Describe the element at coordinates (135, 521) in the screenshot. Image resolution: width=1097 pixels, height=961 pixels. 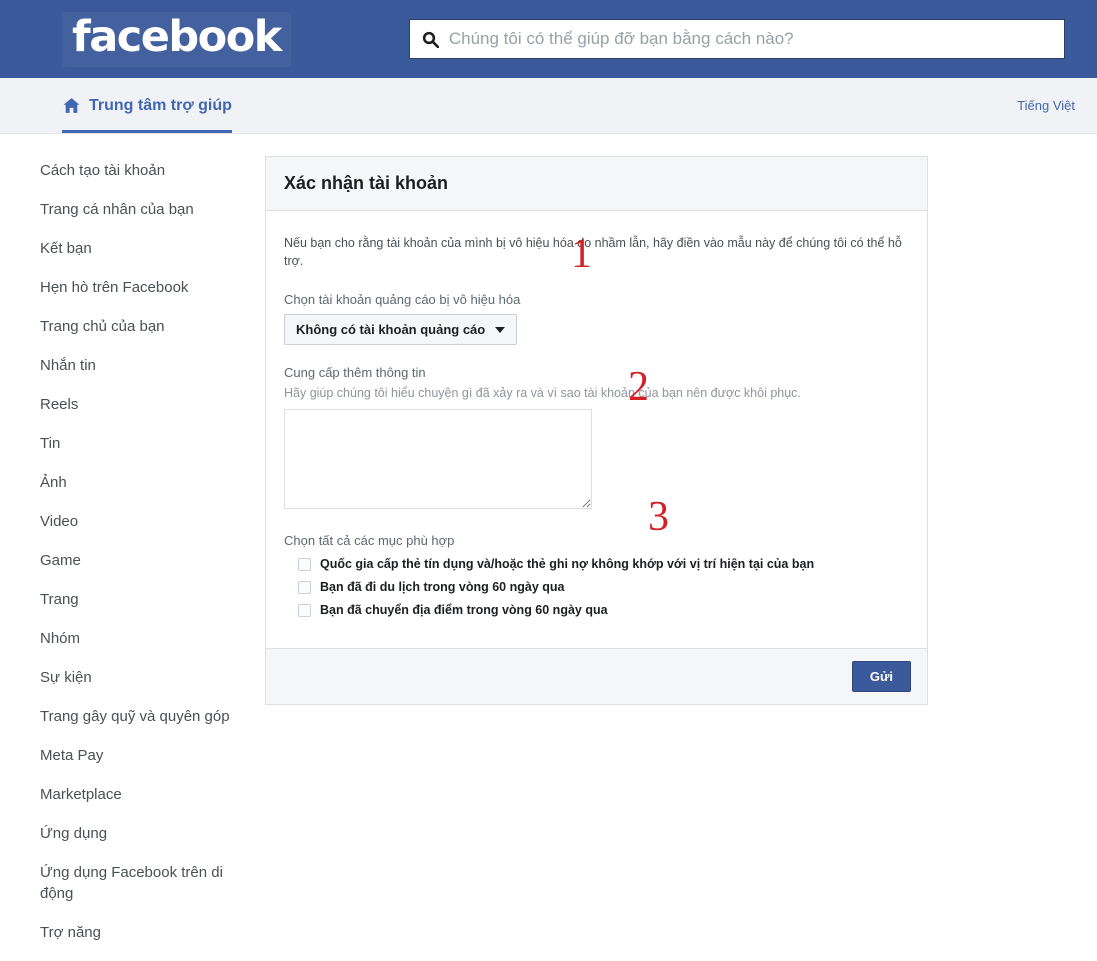
I see `sidebar-item-videos: Video` at that location.